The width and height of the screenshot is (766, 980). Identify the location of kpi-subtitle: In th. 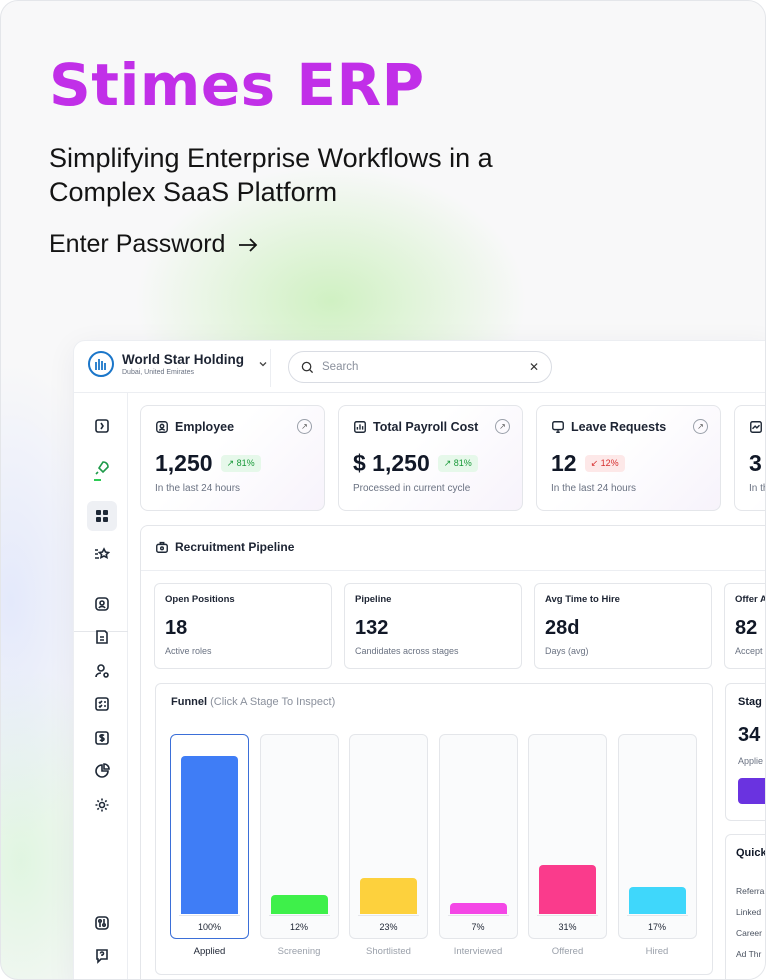
(757, 488).